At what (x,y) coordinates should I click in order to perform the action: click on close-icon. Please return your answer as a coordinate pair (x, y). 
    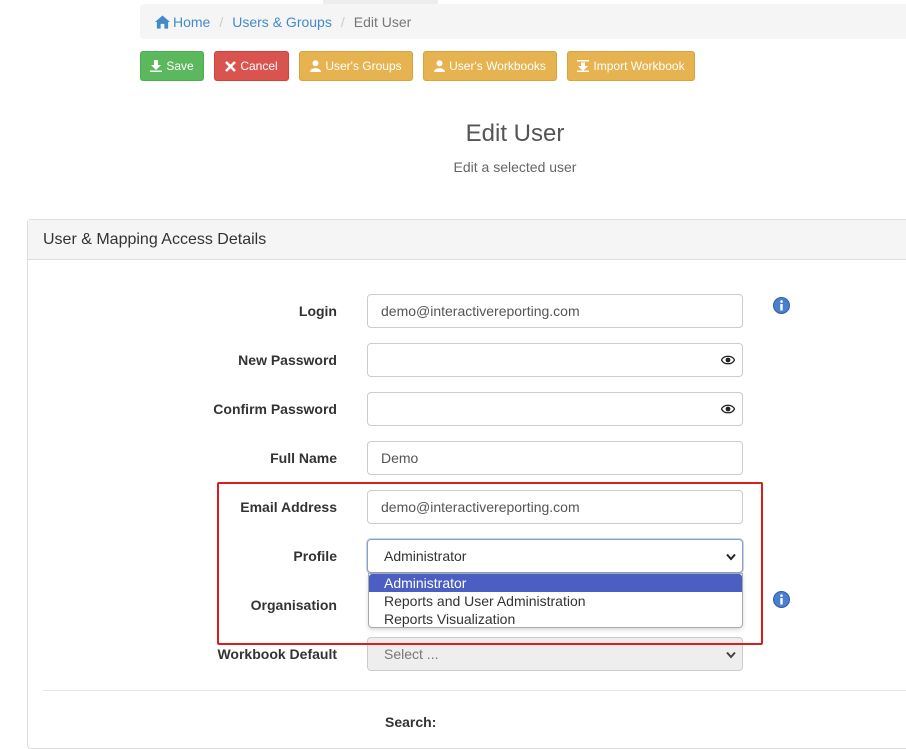
    Looking at the image, I should click on (231, 66).